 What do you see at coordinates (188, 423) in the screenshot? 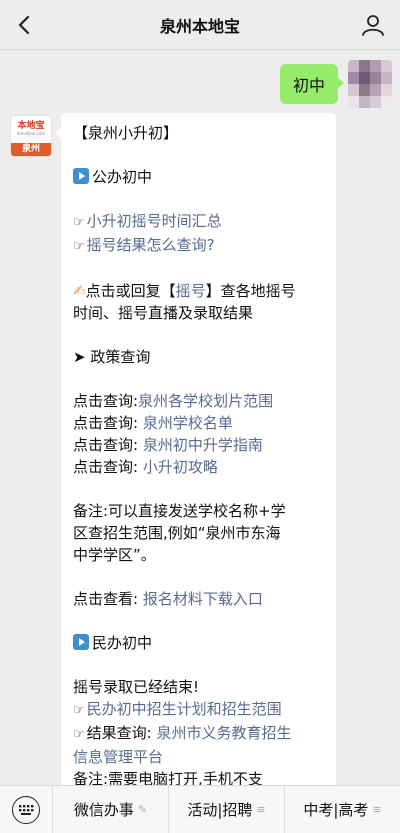
I see `query-link-school-list: 泉州学校名单` at bounding box center [188, 423].